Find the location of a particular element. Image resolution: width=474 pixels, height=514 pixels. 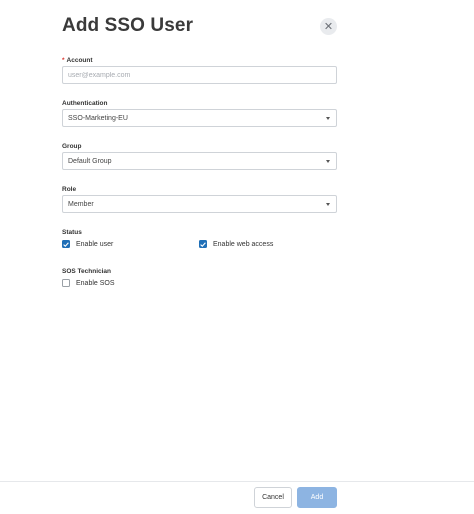

enable-user-label: Enable user is located at coordinates (95, 244).